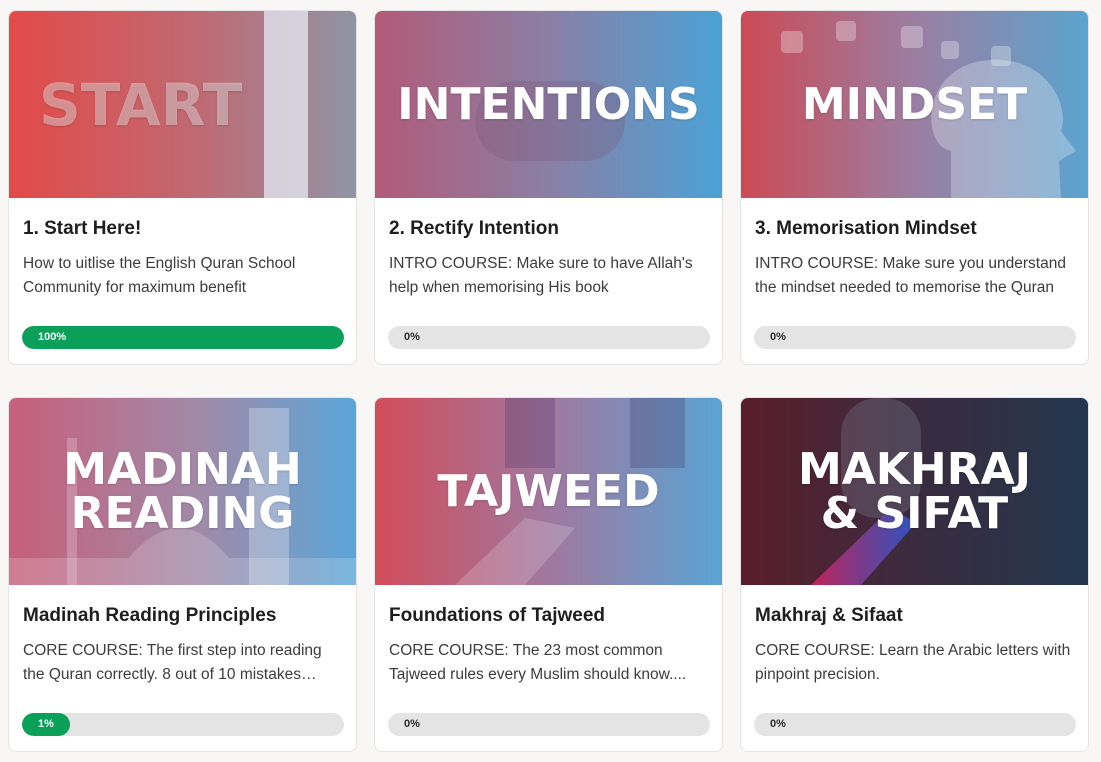 This screenshot has height=762, width=1101. Describe the element at coordinates (182, 616) in the screenshot. I see `course-title: Madinah Reading Principles` at that location.